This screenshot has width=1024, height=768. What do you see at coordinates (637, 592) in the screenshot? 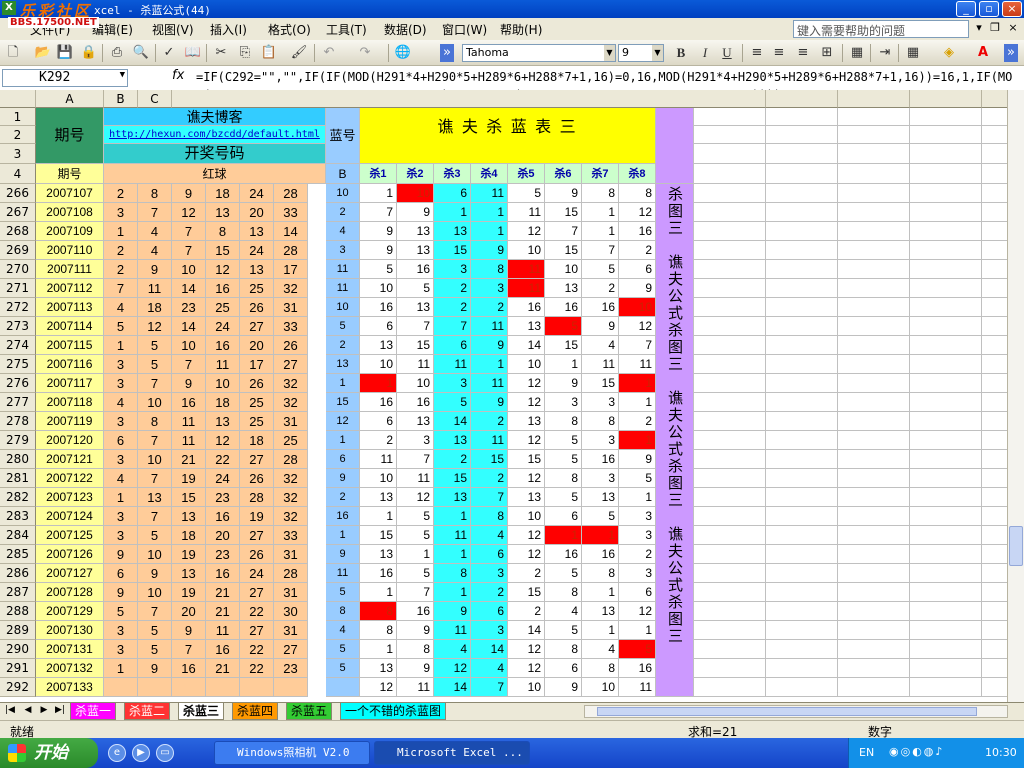
I see `cell-kill-8: 6` at bounding box center [637, 592].